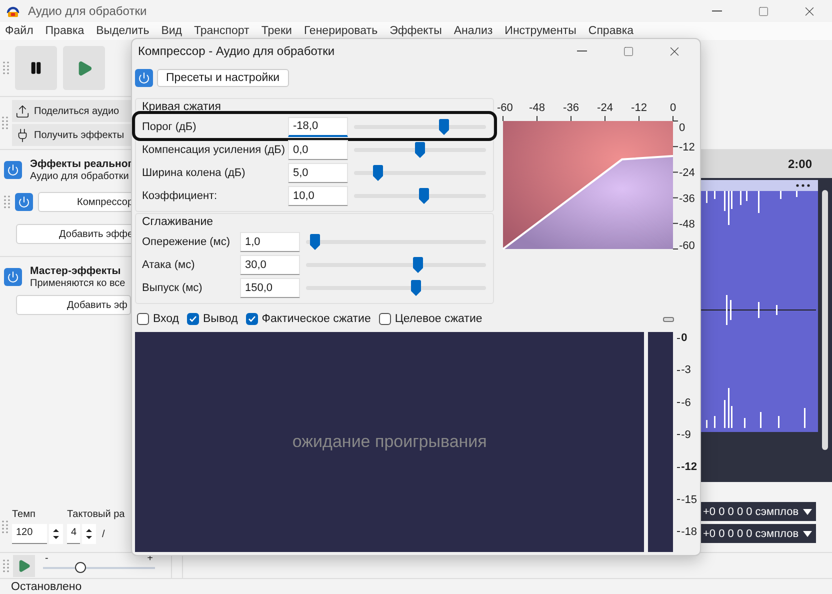  Describe the element at coordinates (611, 31) in the screenshot. I see `menu-item: Справка` at that location.